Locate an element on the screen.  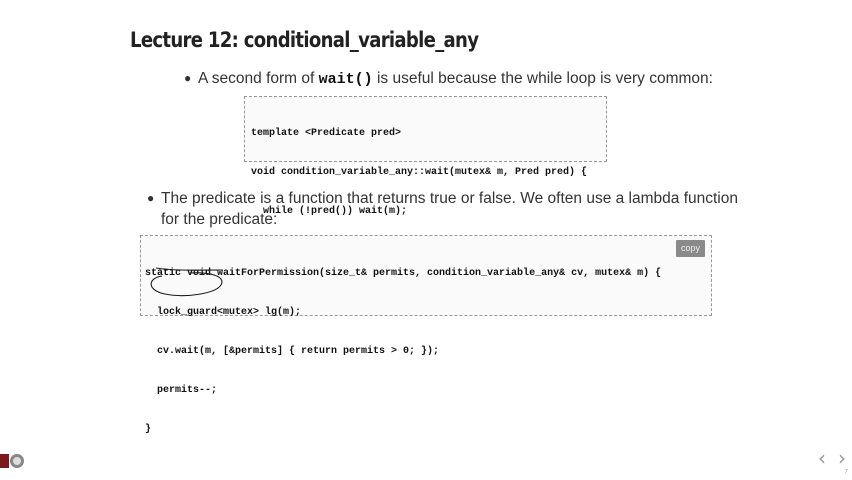
code-line: permits--; is located at coordinates (181, 390).